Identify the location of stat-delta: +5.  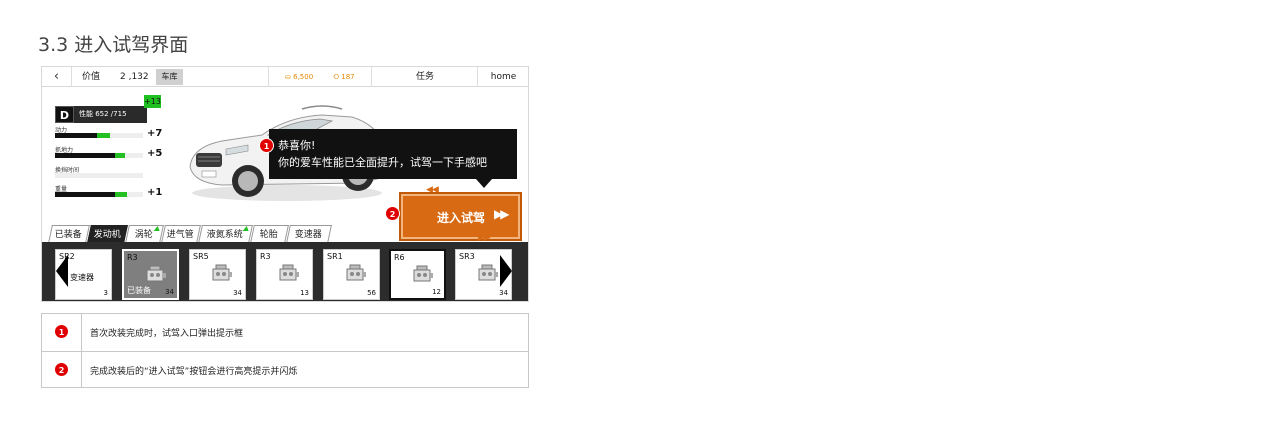
(155, 153).